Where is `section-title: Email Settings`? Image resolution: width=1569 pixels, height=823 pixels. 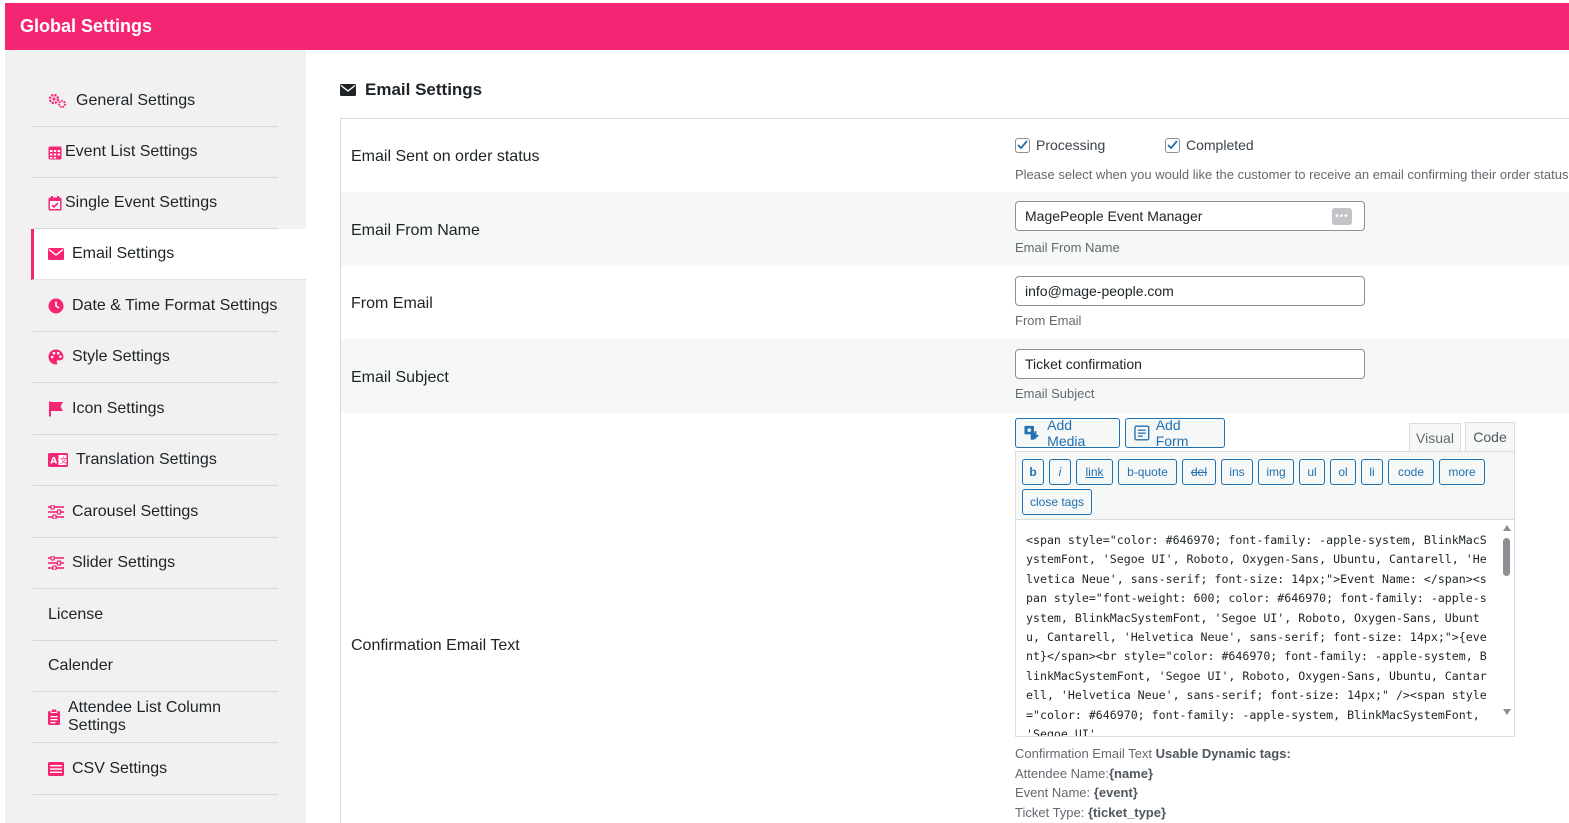
section-title: Email Settings is located at coordinates (411, 90).